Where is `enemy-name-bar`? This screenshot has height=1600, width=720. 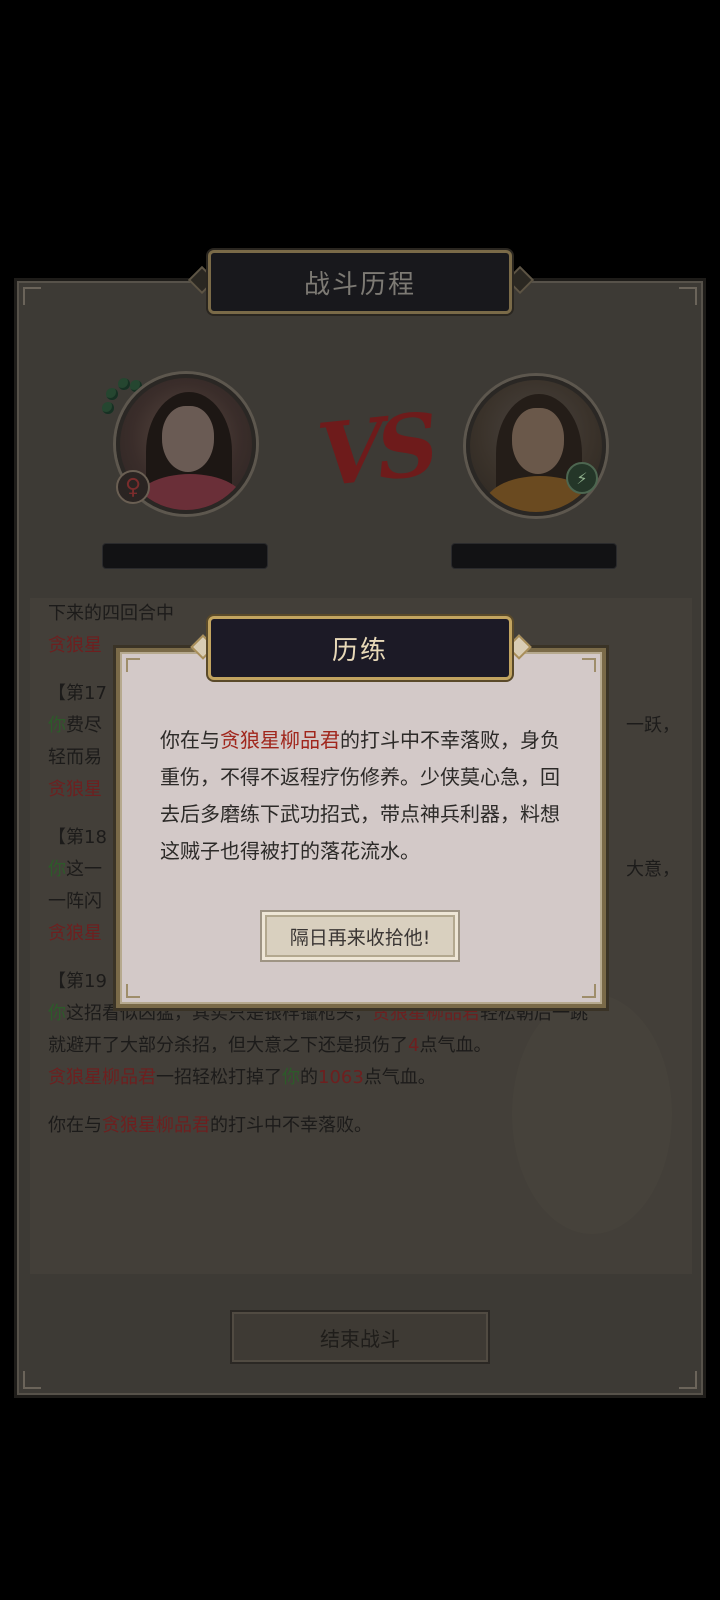
enemy-name-bar is located at coordinates (534, 556).